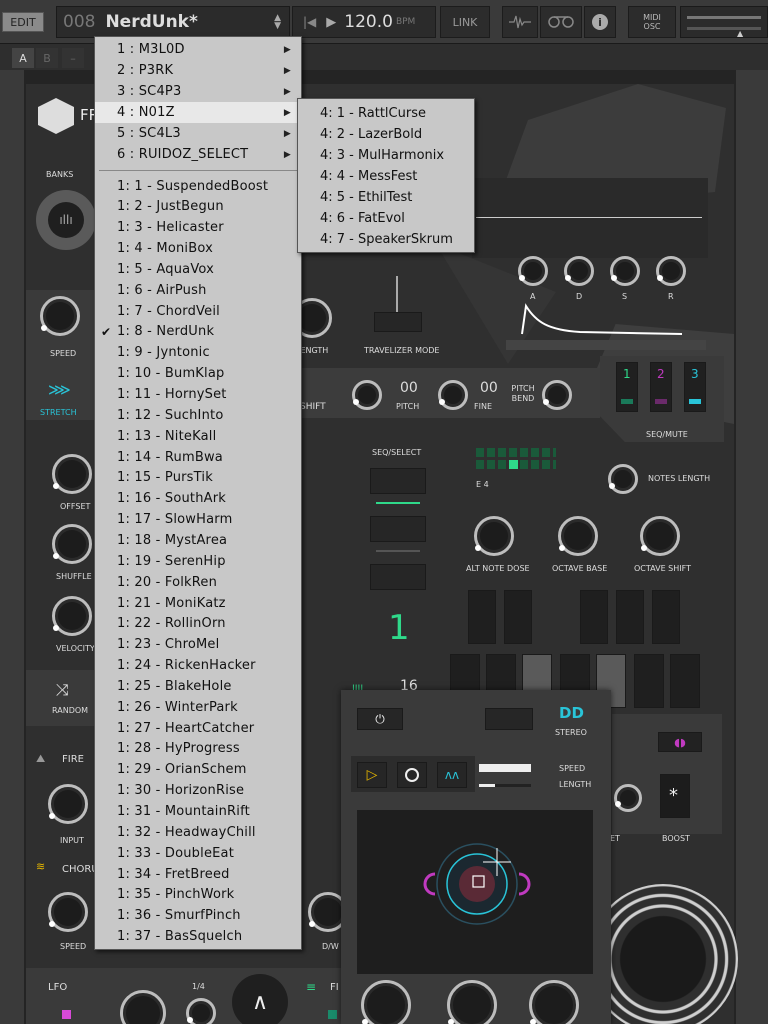  I want to click on submenu-item: 4: 2 - LazerBold, so click(386, 134).